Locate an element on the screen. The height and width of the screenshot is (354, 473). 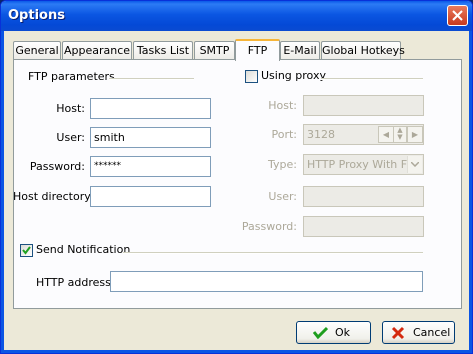
port-decrement-button: ◀ is located at coordinates (386, 134).